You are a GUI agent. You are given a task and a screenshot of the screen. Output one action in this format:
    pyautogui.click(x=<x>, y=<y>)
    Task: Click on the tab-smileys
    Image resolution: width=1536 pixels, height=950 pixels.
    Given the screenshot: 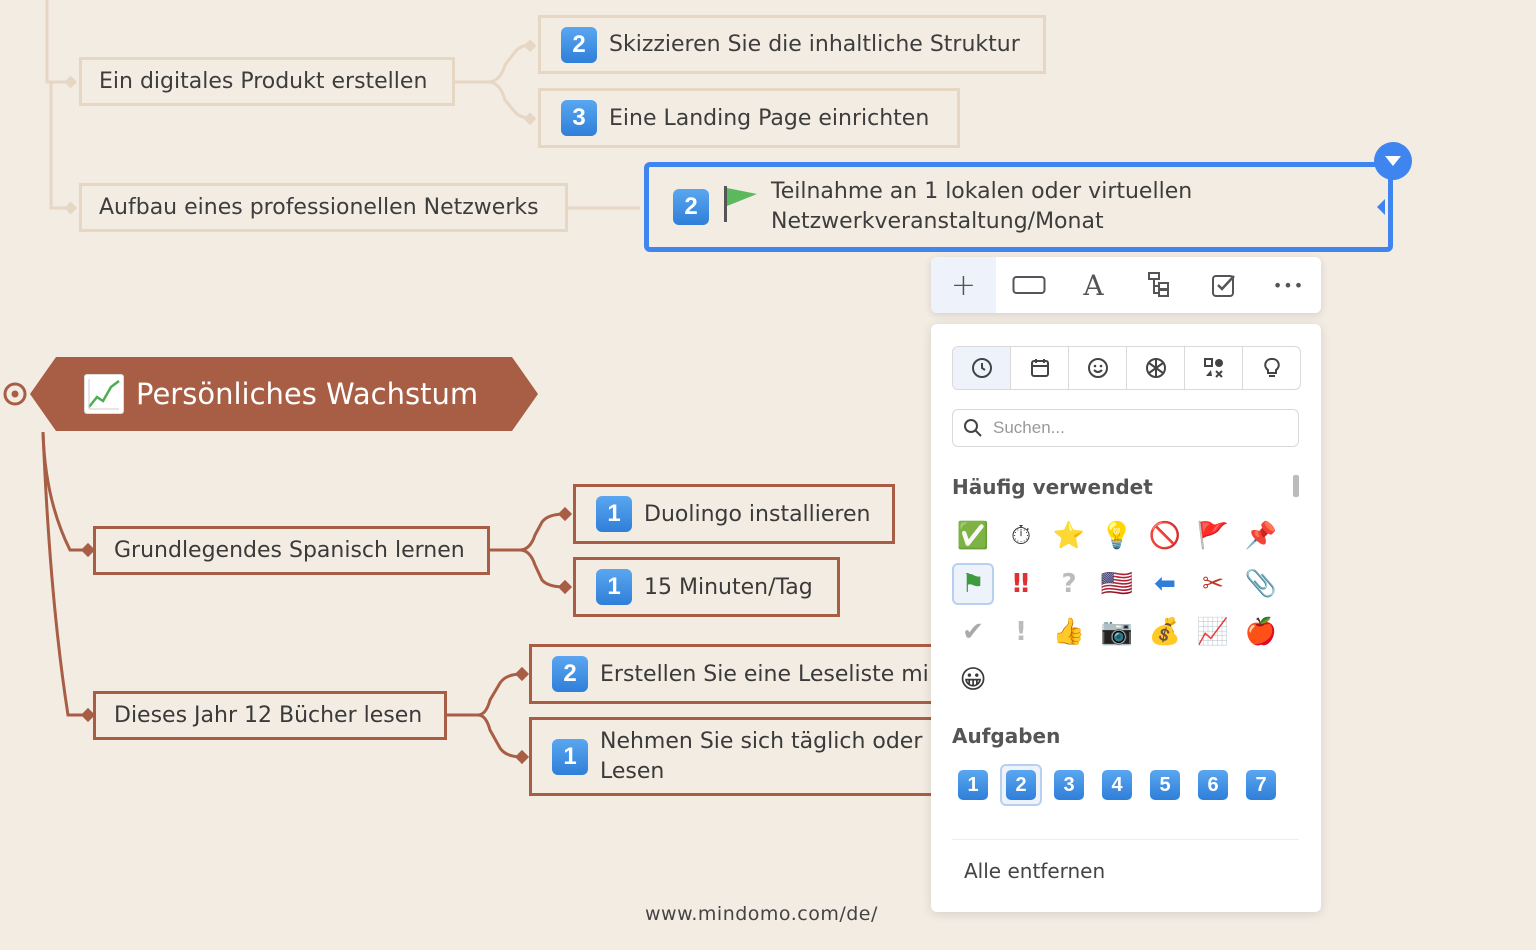 What is the action you would take?
    pyautogui.click(x=1098, y=368)
    